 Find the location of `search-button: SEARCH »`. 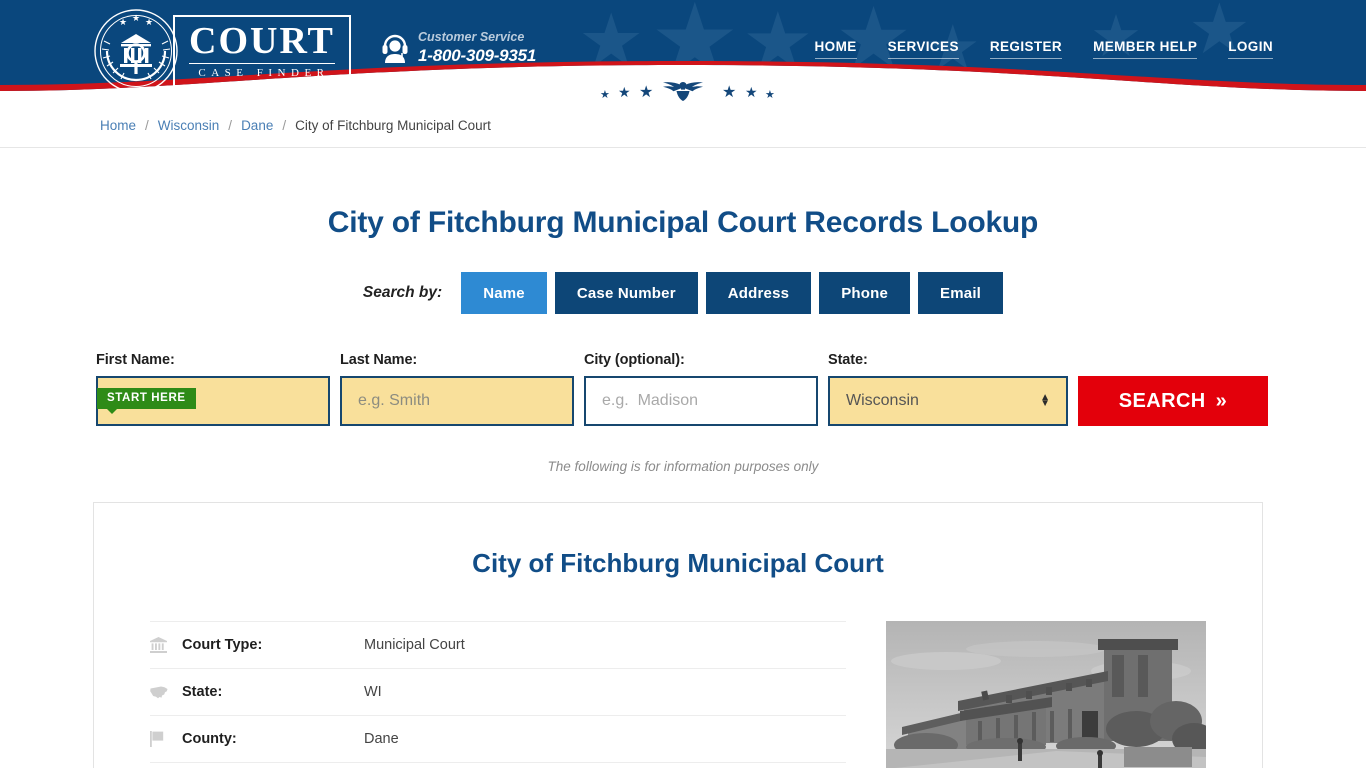

search-button: SEARCH » is located at coordinates (1173, 401).